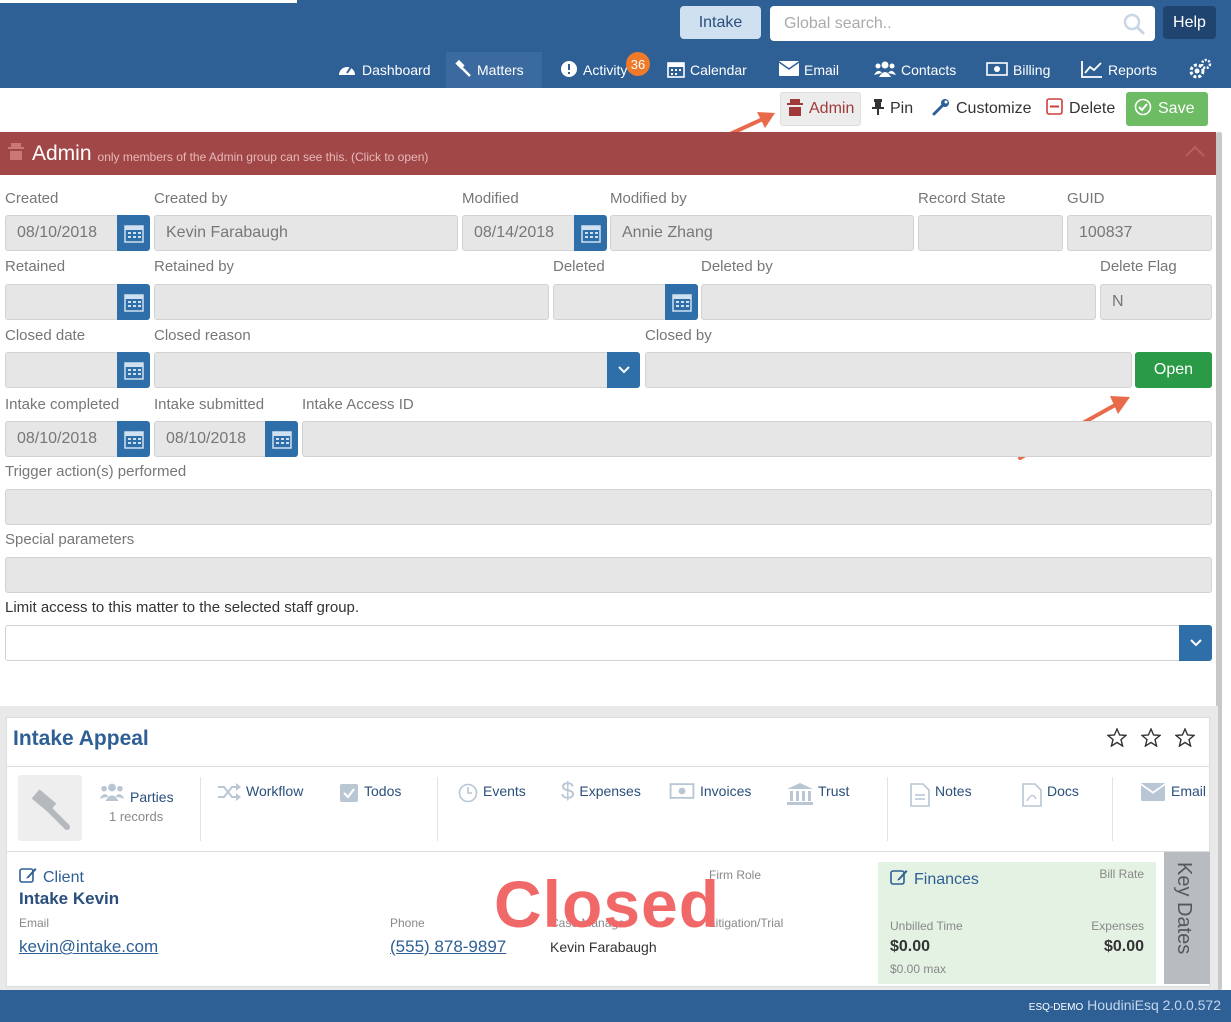 Image resolution: width=1231 pixels, height=1022 pixels. I want to click on search-icon, so click(1134, 26).